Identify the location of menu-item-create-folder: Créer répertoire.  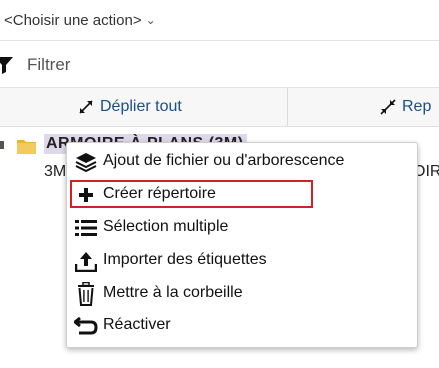
(242, 195).